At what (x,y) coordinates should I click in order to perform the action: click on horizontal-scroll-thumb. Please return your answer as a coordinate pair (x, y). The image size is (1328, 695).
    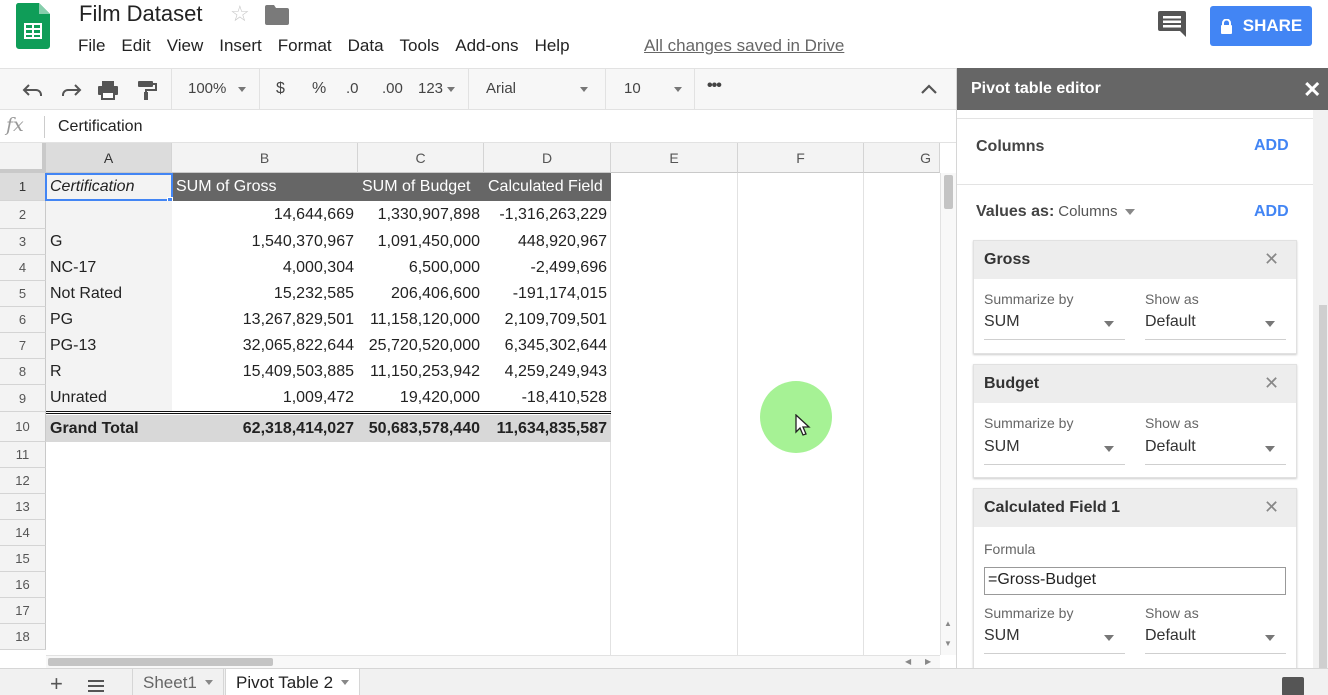
    Looking at the image, I should click on (160, 662).